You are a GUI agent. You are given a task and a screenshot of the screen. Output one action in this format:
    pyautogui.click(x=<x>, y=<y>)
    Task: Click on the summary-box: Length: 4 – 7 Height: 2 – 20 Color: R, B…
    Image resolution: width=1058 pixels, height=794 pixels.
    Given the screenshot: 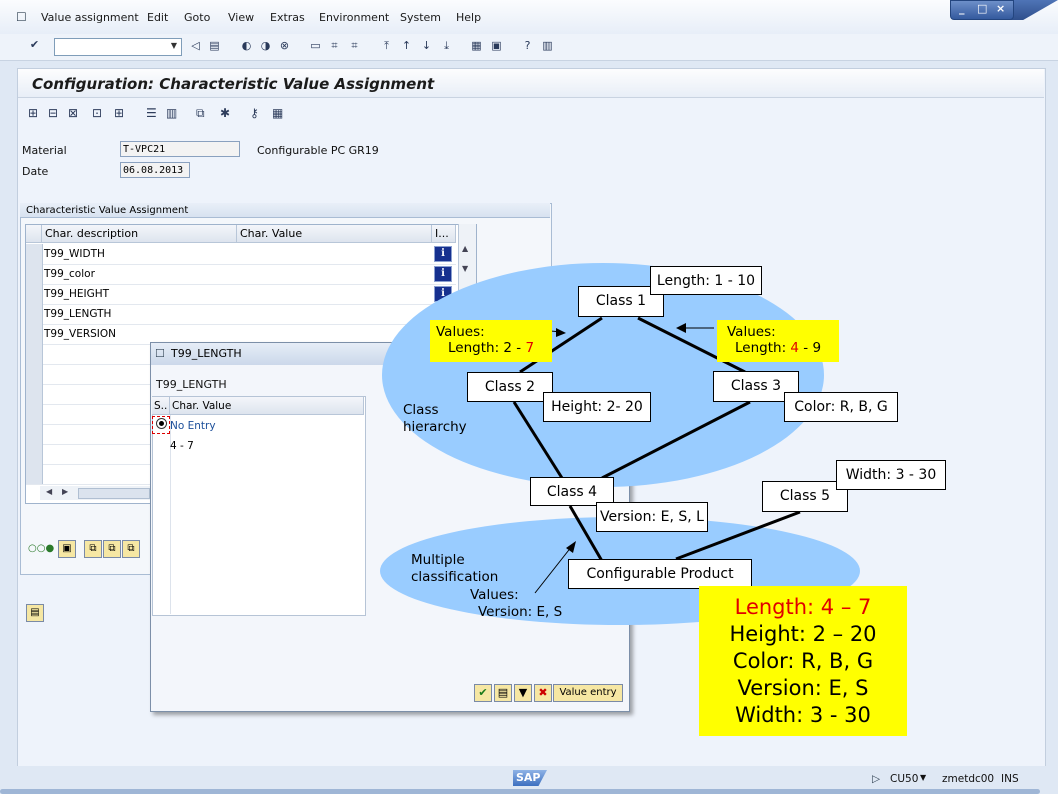 What is the action you would take?
    pyautogui.click(x=803, y=661)
    